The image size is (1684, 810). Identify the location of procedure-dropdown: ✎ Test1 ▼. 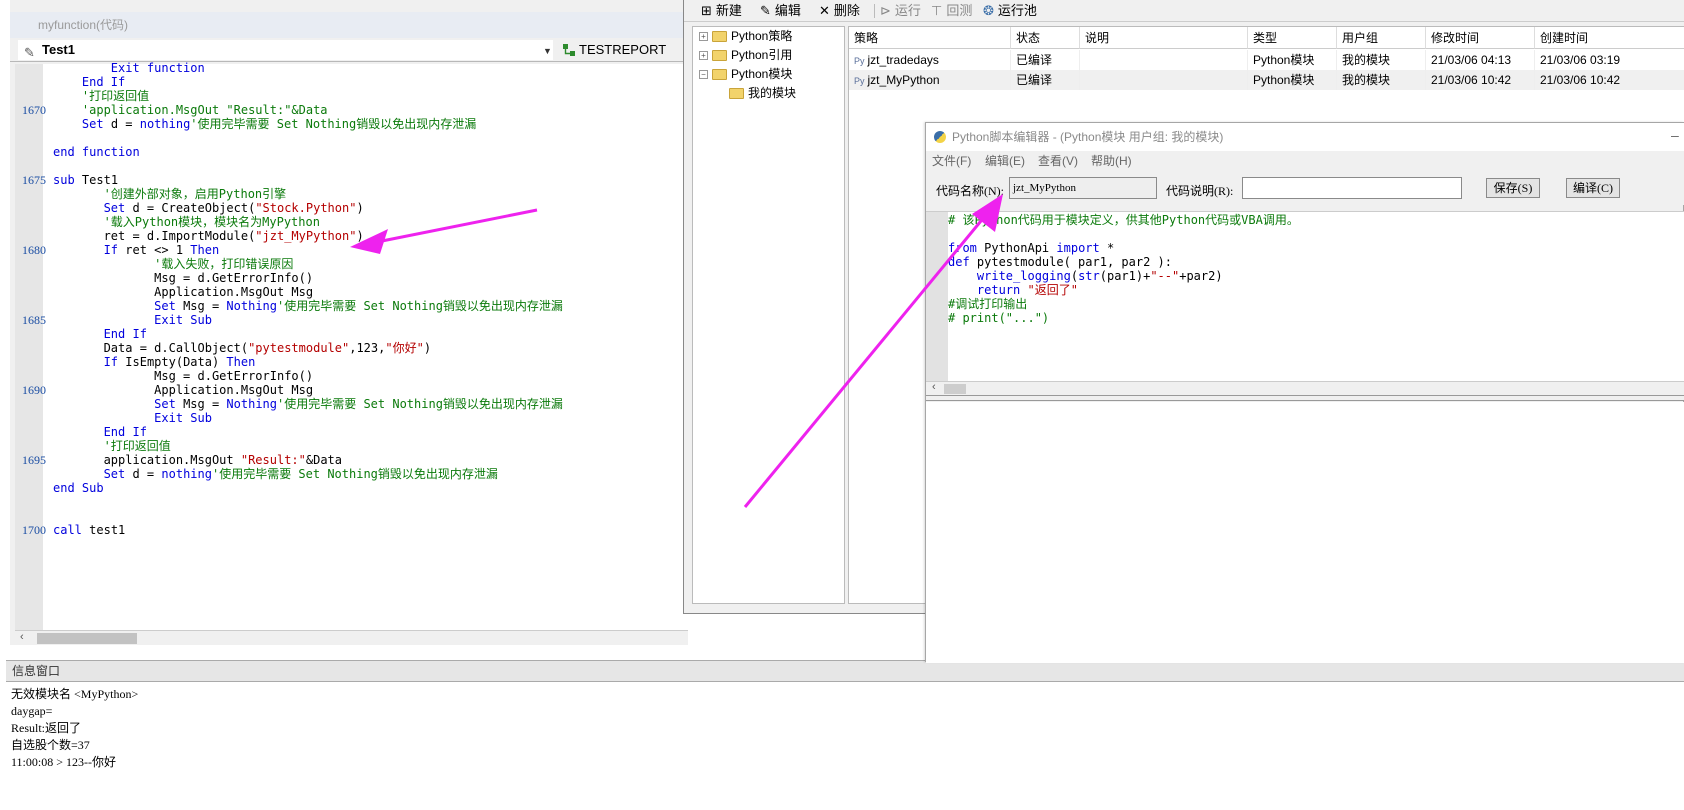
(285, 50).